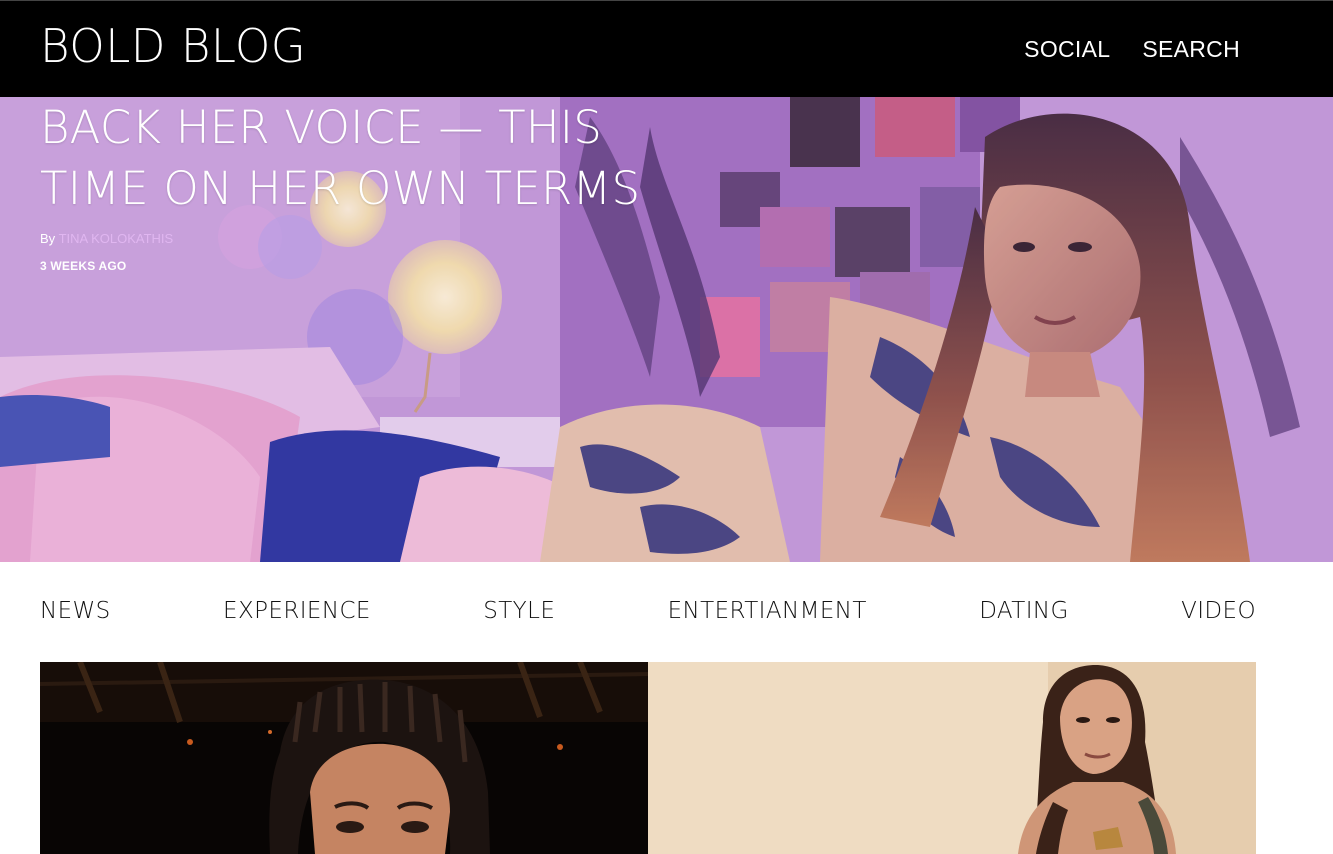  What do you see at coordinates (75, 611) in the screenshot?
I see `category-news: NEWS` at bounding box center [75, 611].